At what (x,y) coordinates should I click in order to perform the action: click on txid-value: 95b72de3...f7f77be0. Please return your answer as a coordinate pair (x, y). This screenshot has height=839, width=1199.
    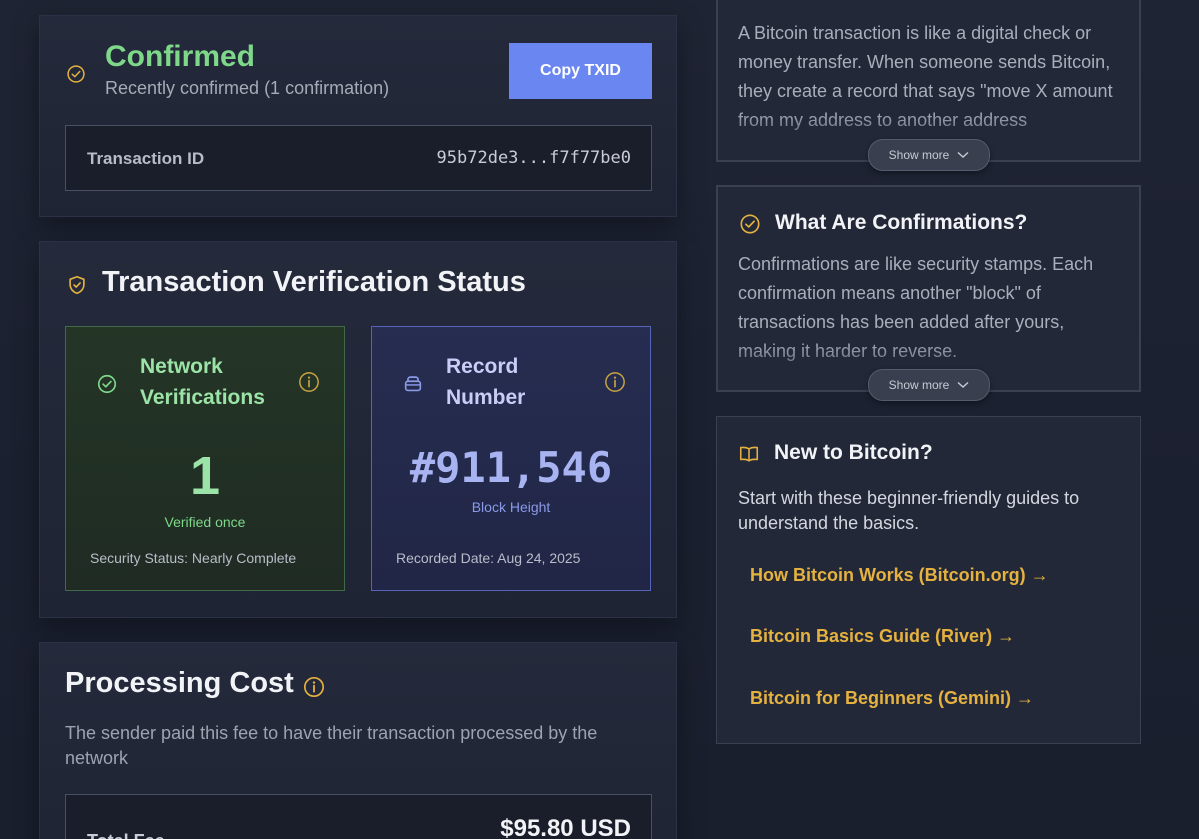
    Looking at the image, I should click on (534, 158).